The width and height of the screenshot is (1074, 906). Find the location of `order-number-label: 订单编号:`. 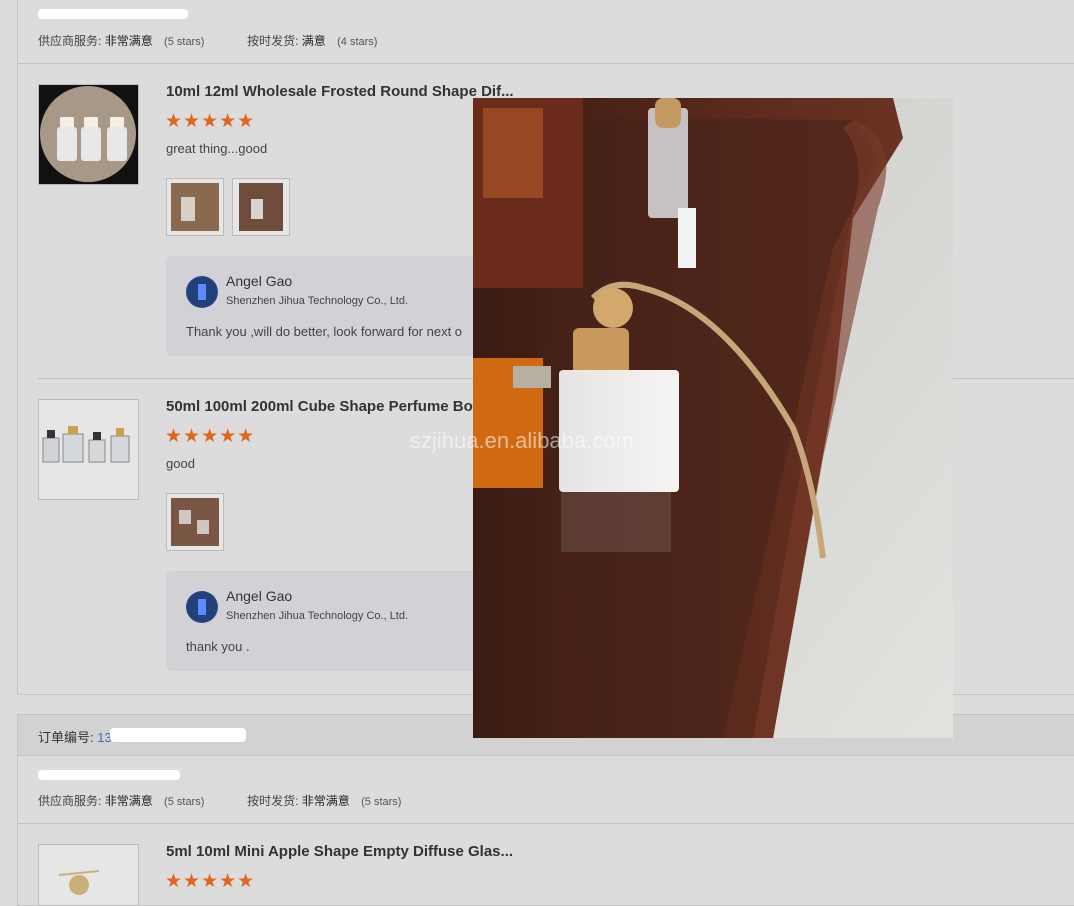

order-number-label: 订单编号: is located at coordinates (66, 737).